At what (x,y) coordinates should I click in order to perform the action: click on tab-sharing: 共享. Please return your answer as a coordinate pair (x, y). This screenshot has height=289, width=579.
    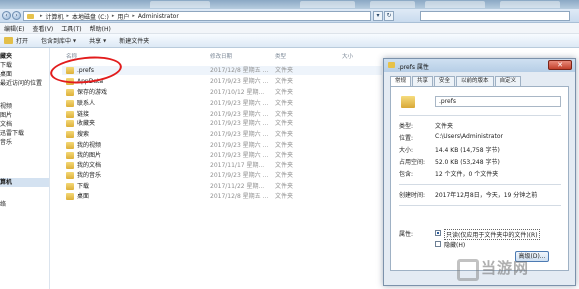
    Looking at the image, I should click on (423, 81).